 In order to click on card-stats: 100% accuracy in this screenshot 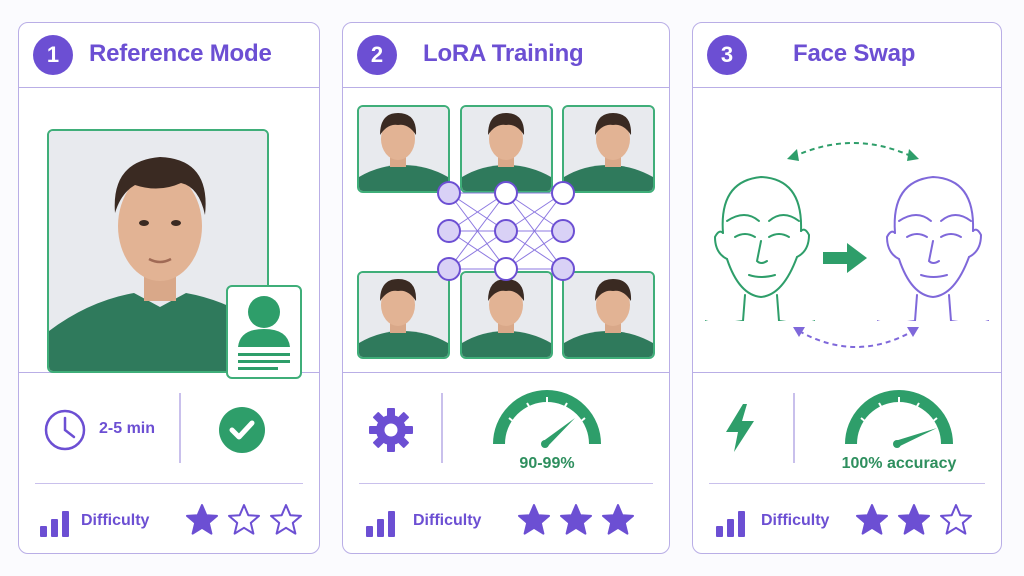, I will do `click(847, 428)`.